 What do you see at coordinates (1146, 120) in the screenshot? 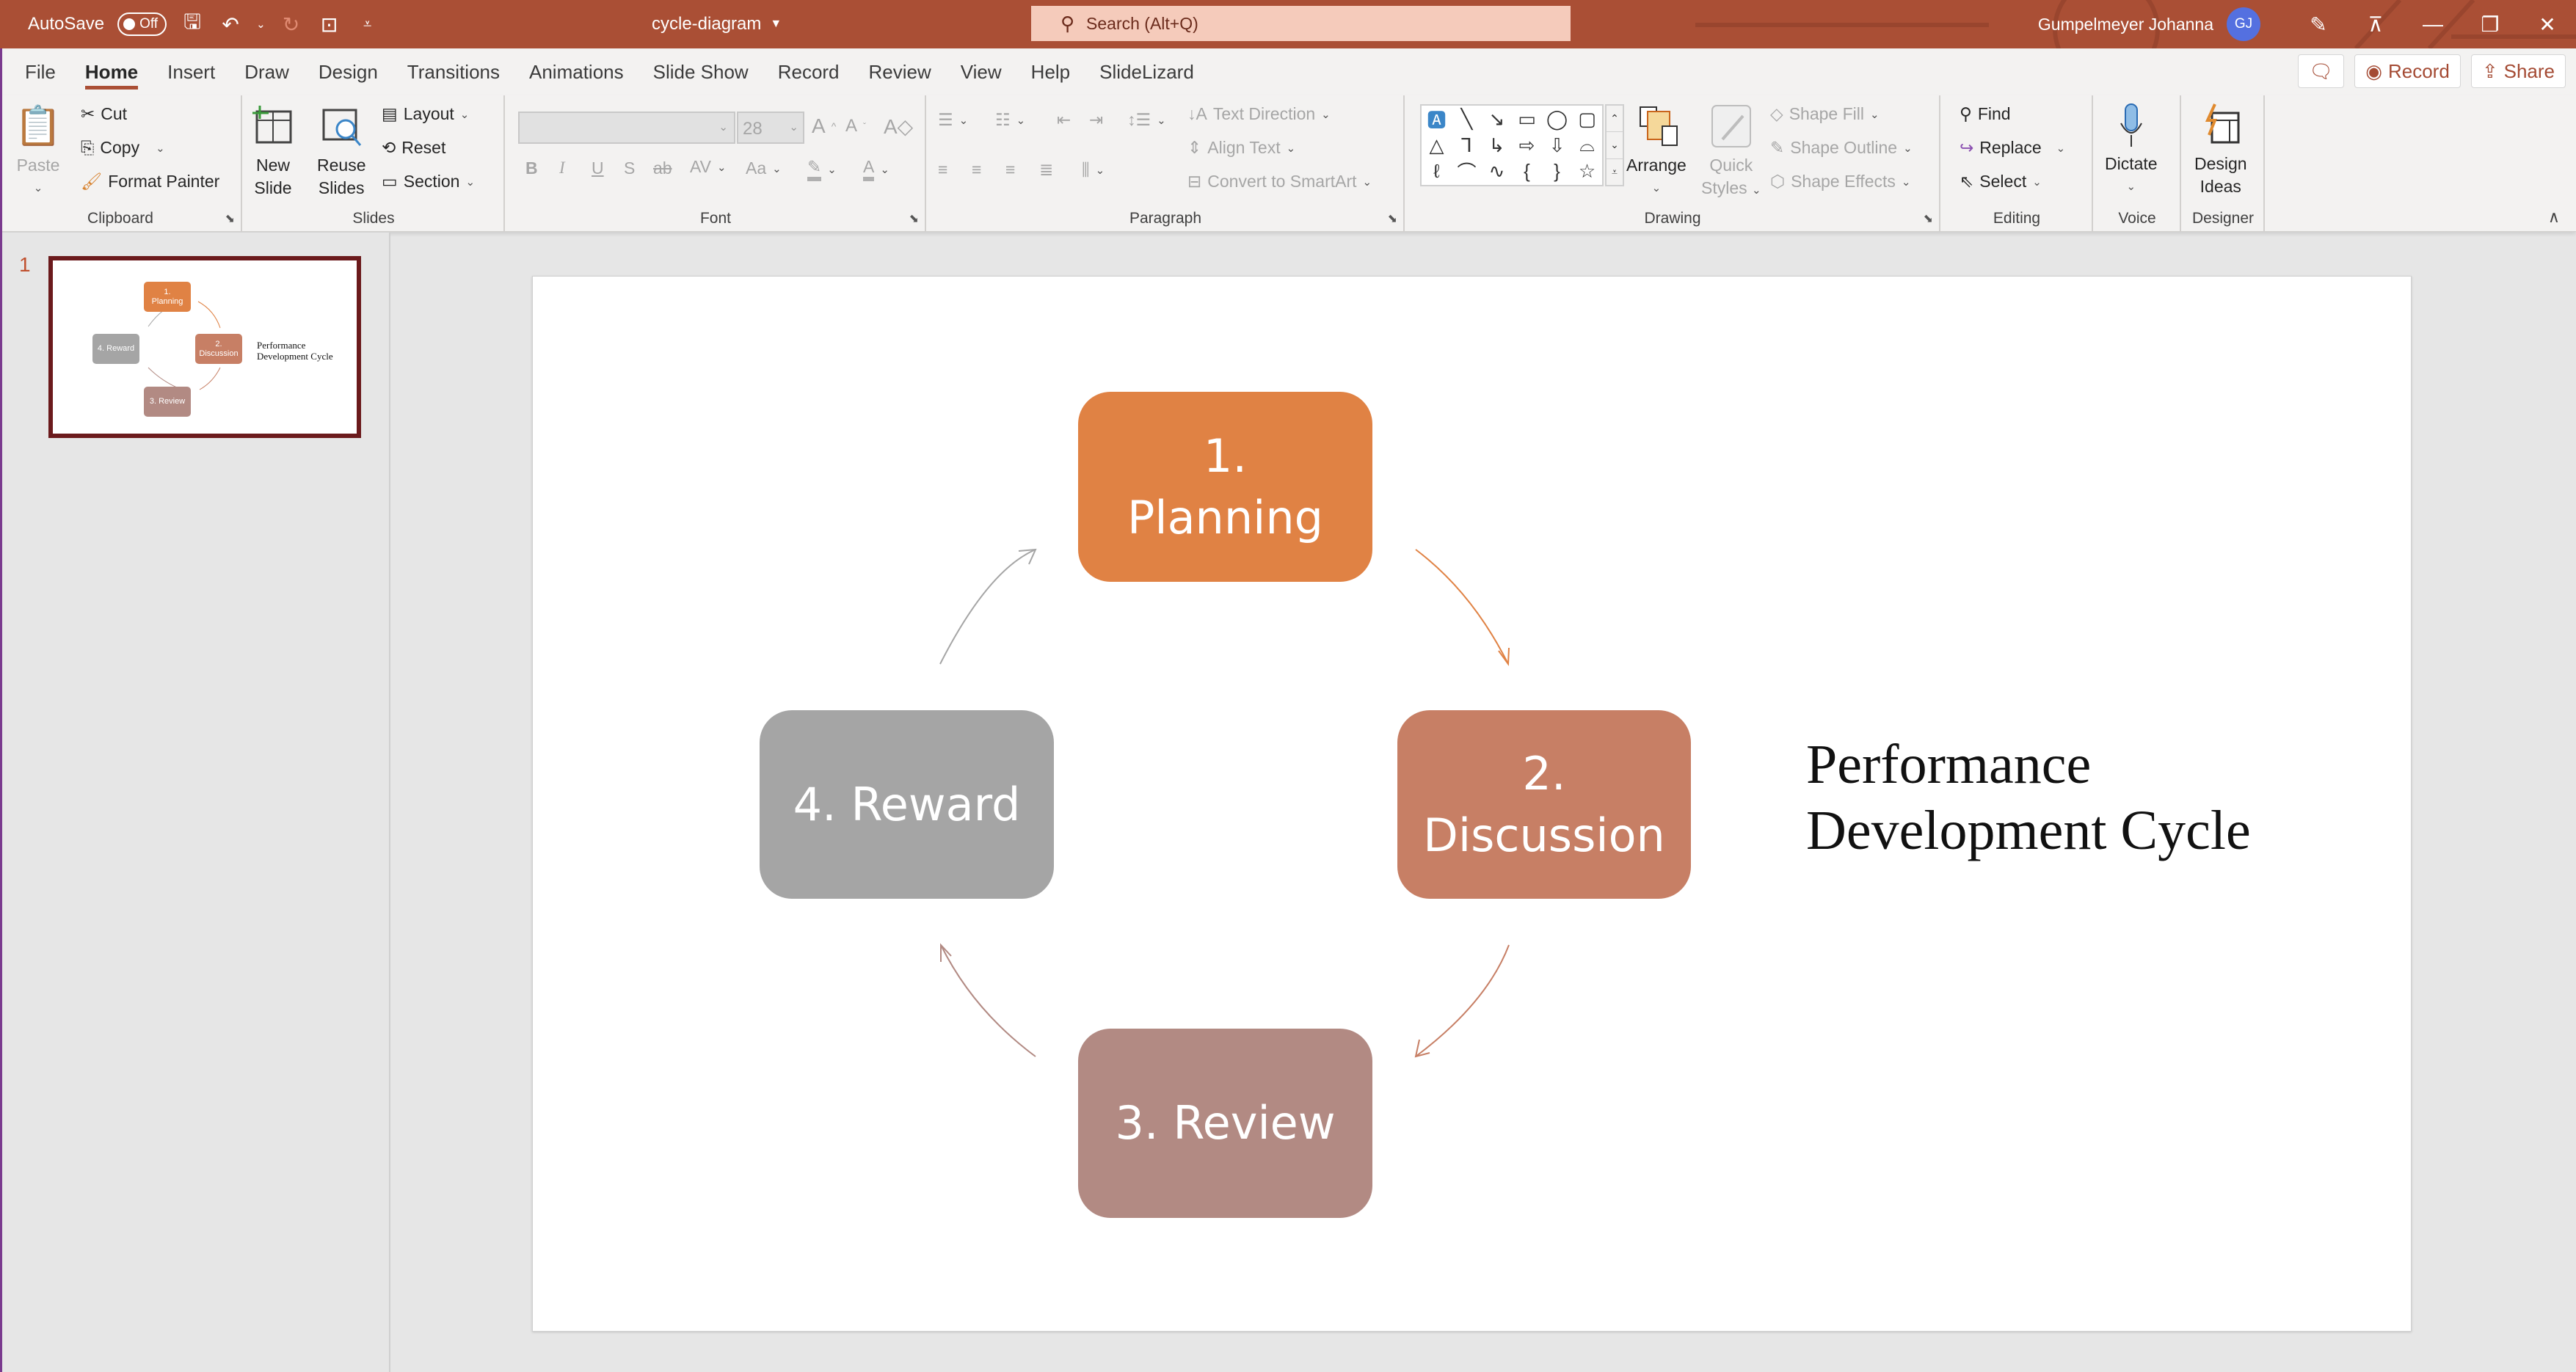
I see `line-spacing-button: ↕☰ ⌄` at bounding box center [1146, 120].